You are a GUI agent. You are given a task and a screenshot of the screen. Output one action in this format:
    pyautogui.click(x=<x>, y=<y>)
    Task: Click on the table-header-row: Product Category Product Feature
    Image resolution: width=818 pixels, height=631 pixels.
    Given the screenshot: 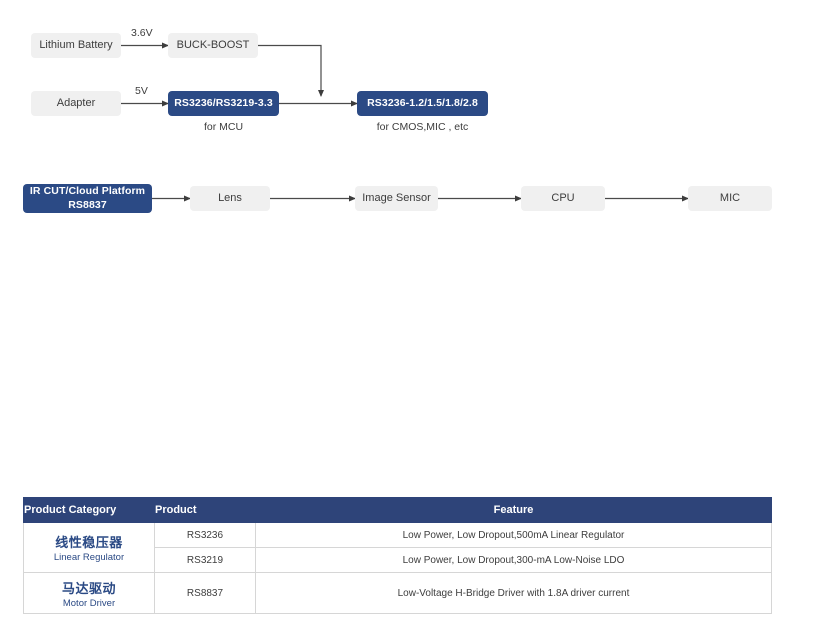 What is the action you would take?
    pyautogui.click(x=397, y=510)
    